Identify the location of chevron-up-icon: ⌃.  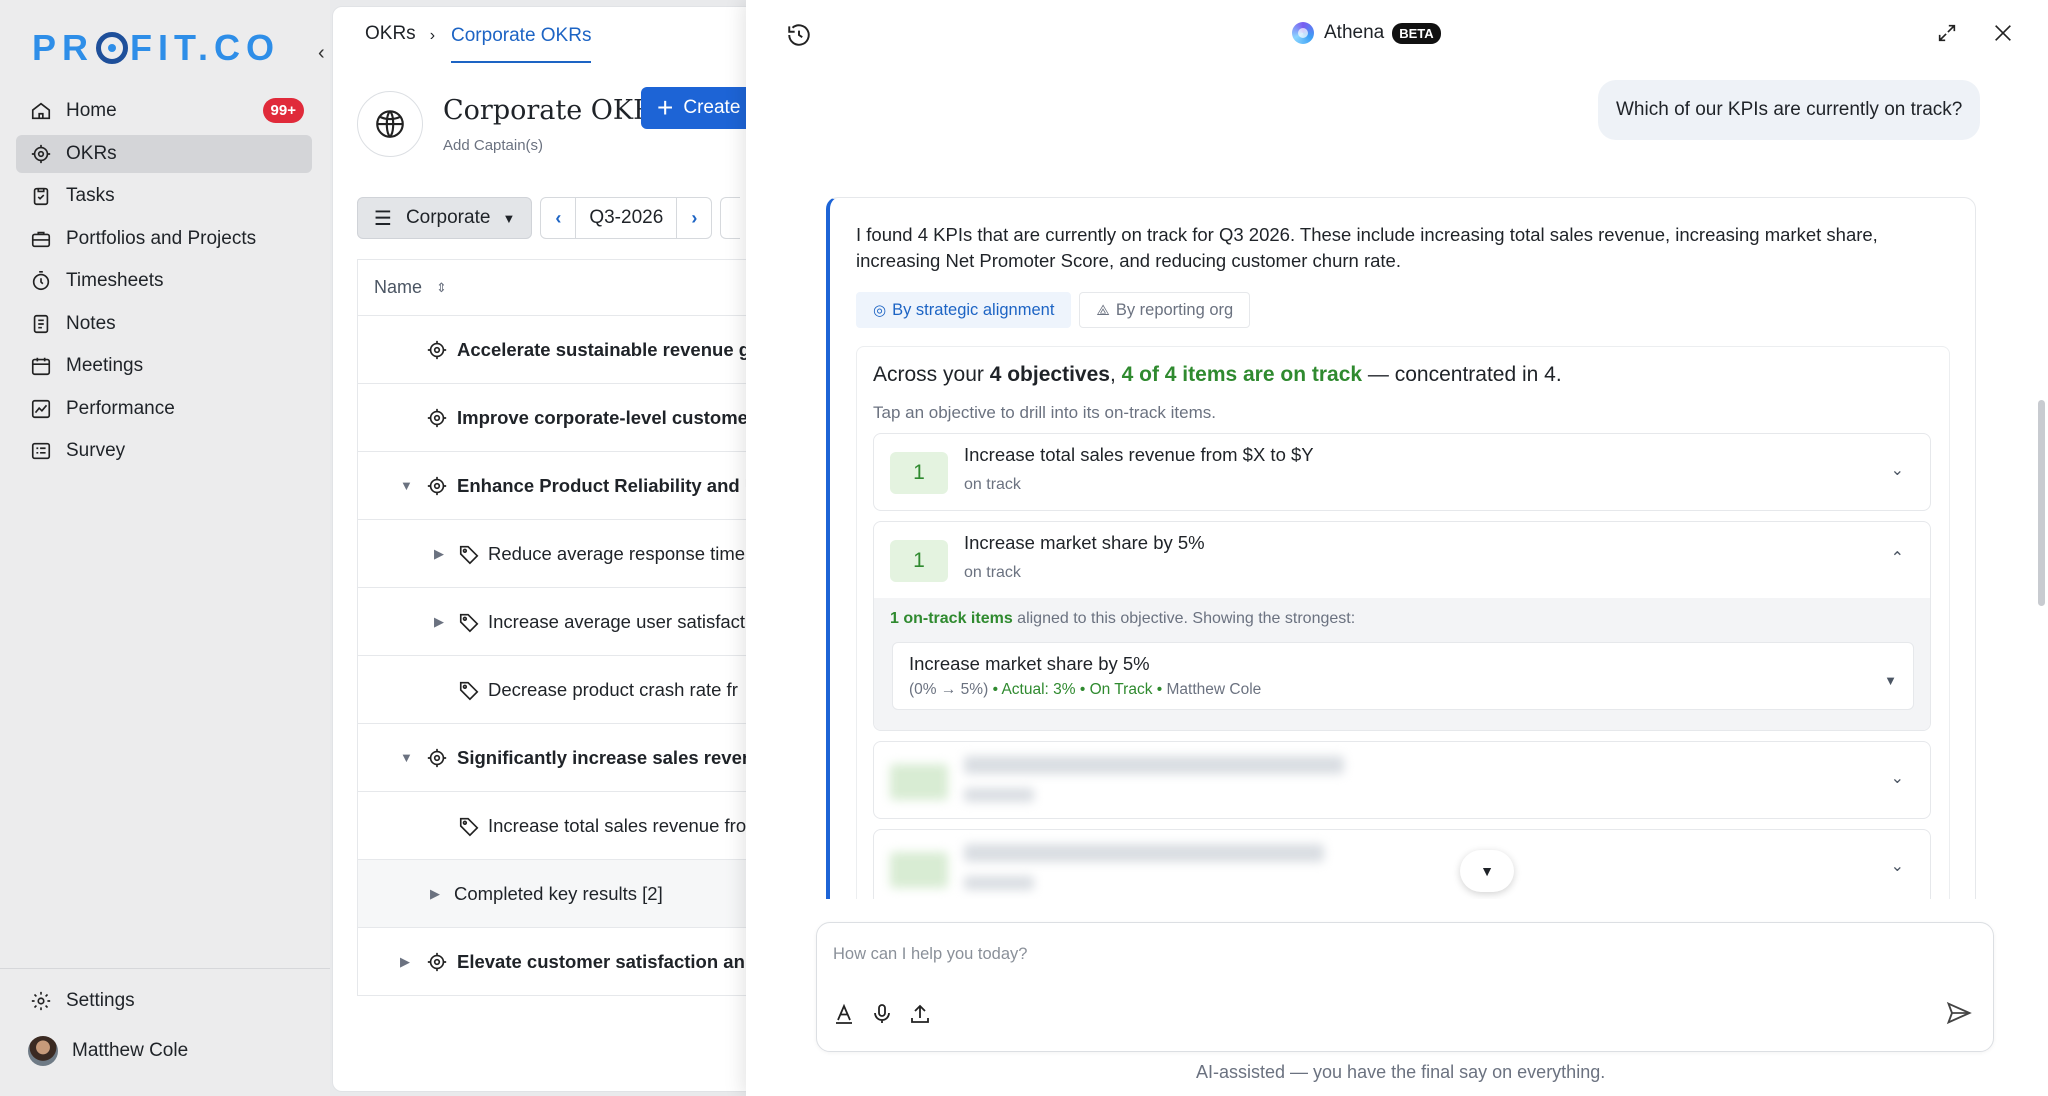
(1897, 558).